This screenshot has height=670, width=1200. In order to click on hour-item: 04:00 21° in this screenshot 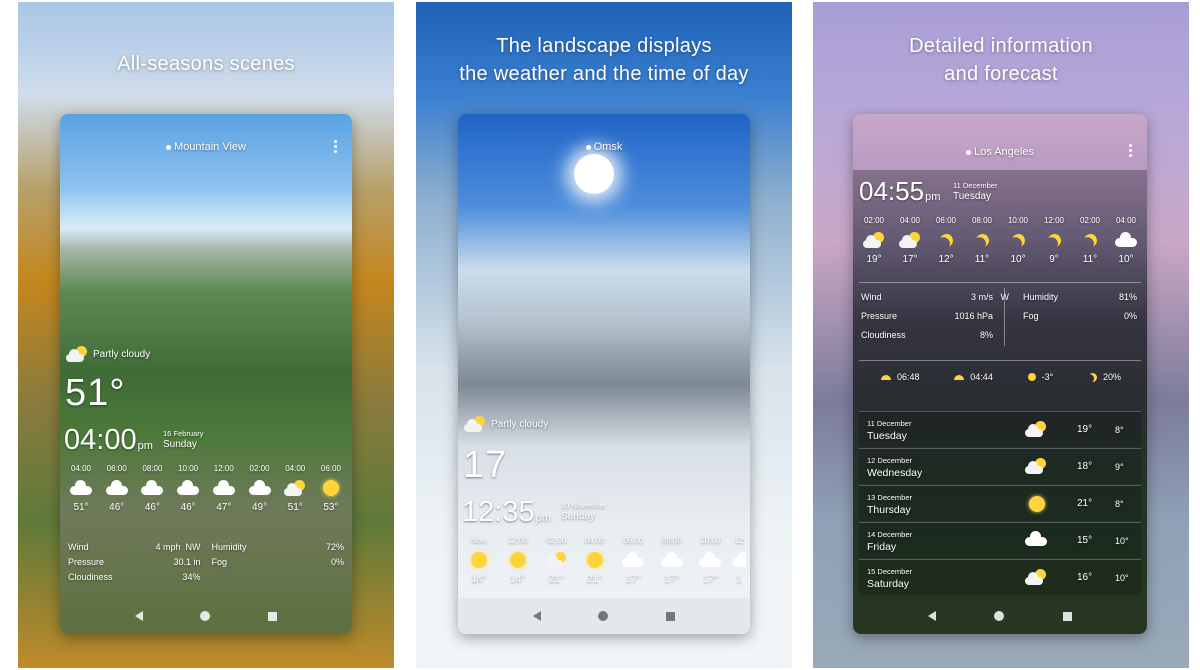, I will do `click(595, 560)`.